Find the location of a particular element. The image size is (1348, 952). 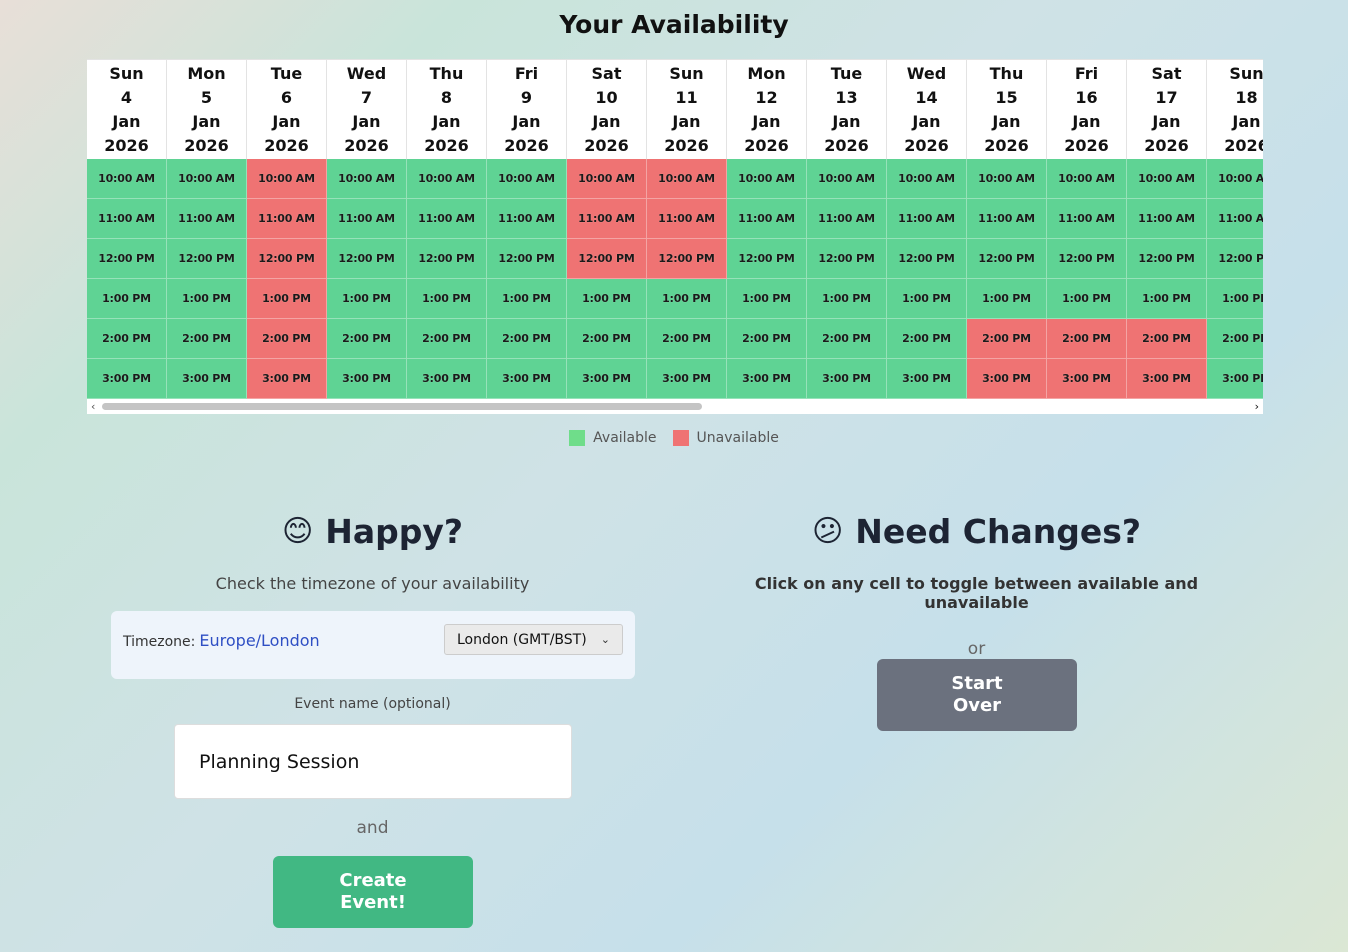

scroll-right-arrow-icon: › is located at coordinates (1257, 406).